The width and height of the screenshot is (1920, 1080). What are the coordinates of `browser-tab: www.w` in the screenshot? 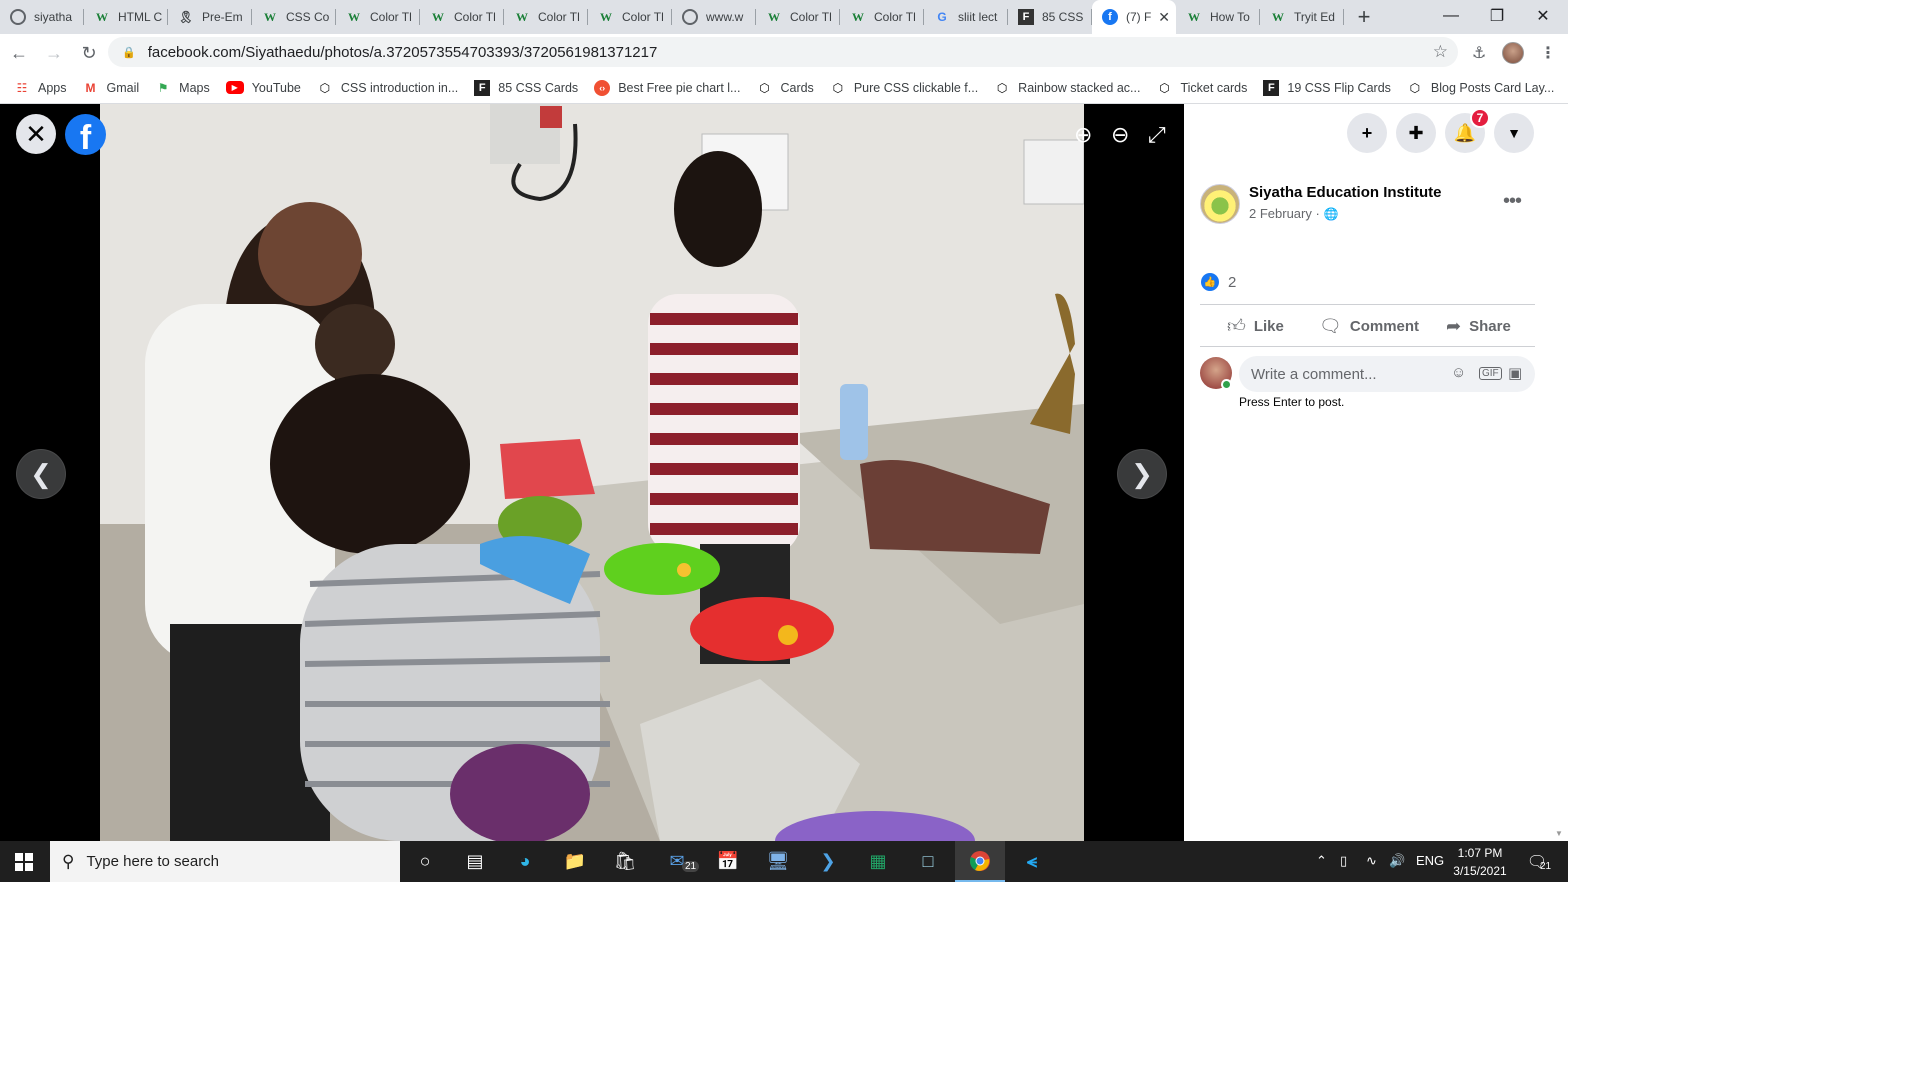 It's located at (714, 17).